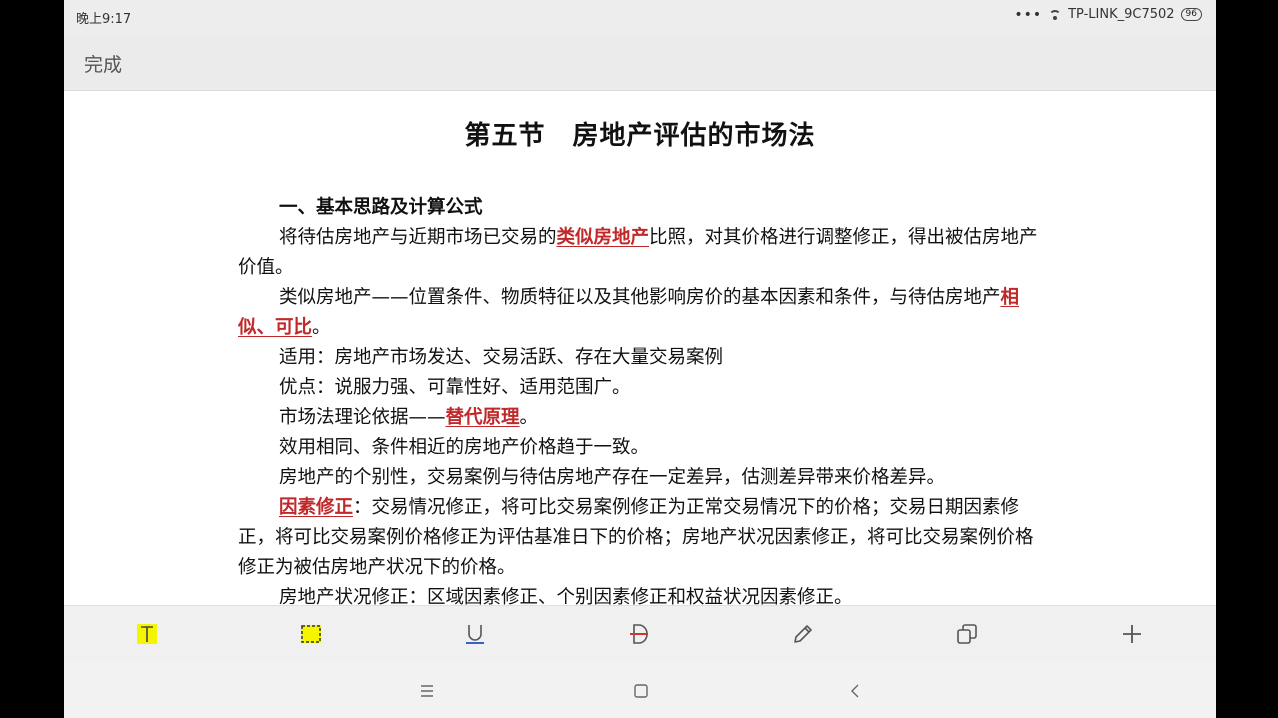 The width and height of the screenshot is (1278, 718). Describe the element at coordinates (418, 237) in the screenshot. I see `text-run: 将待估房地产与近期市场已交易的` at that location.